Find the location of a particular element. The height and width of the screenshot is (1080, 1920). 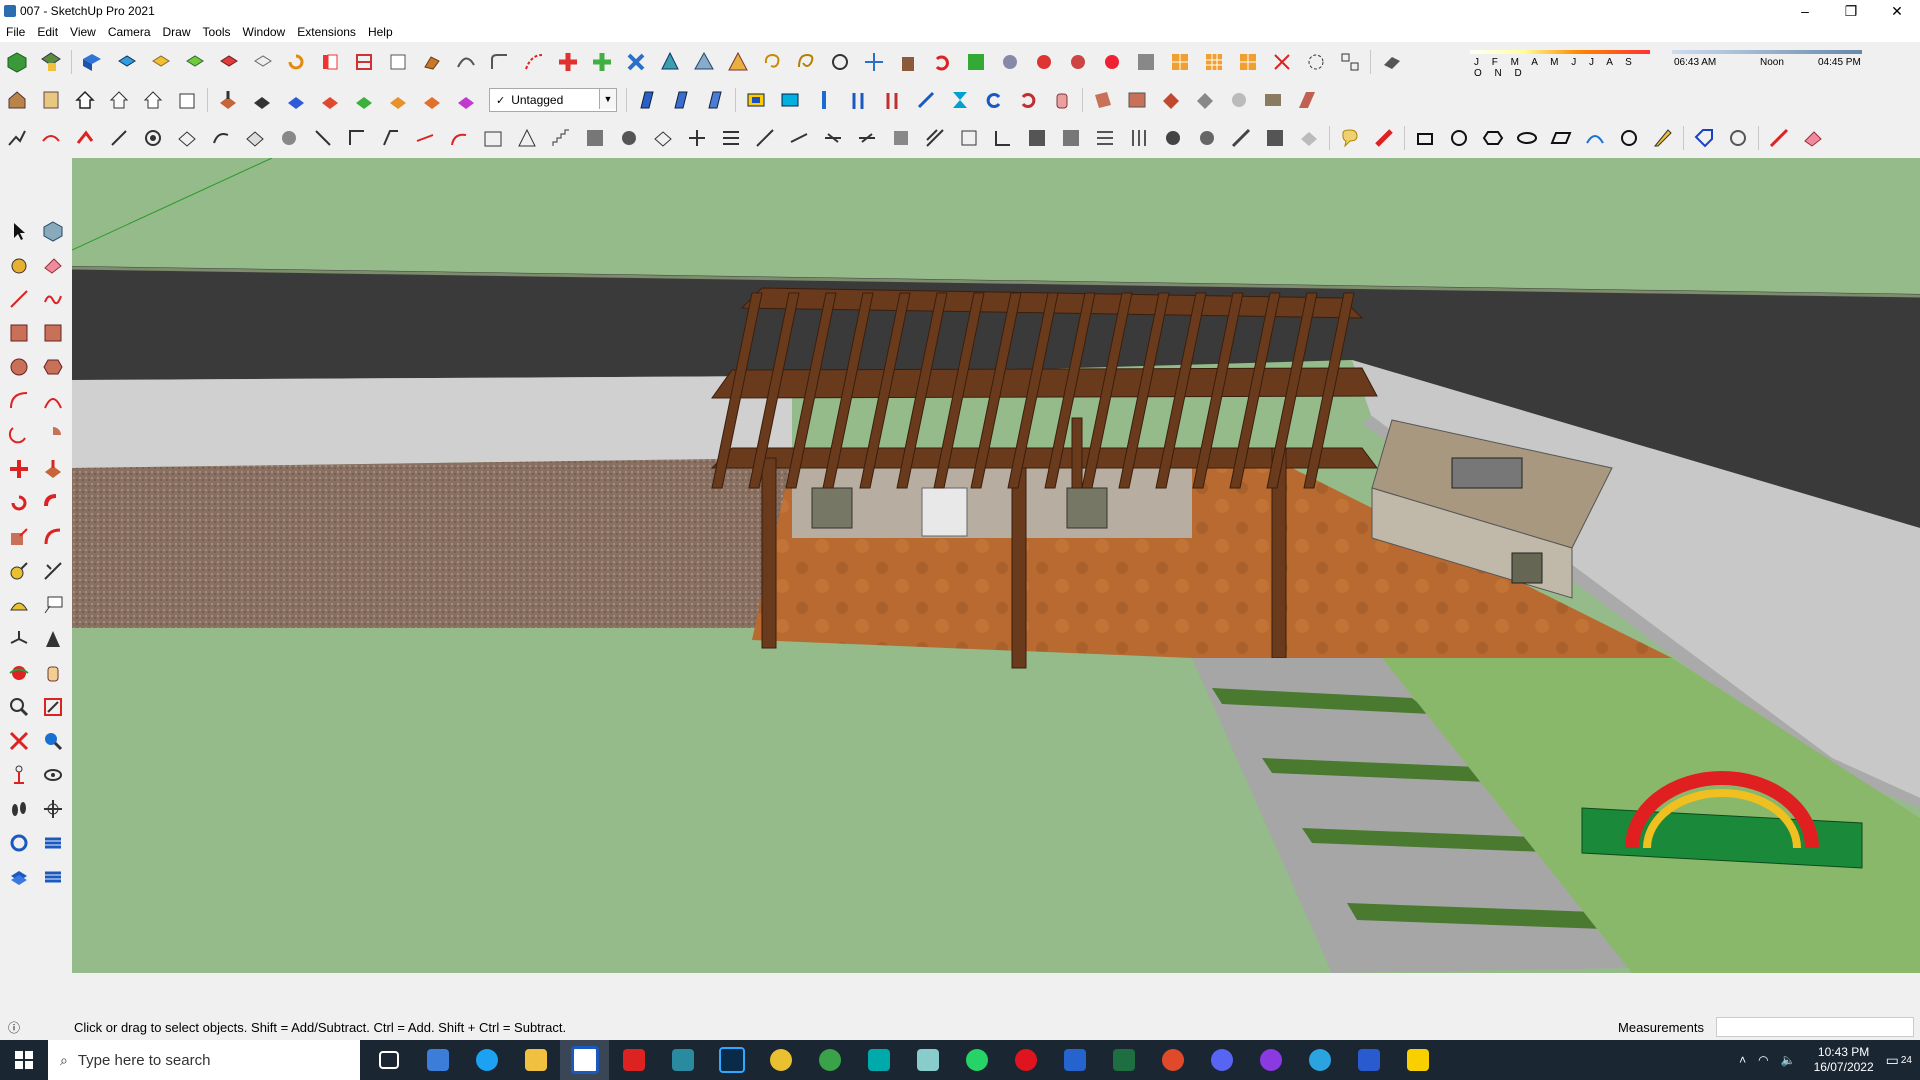

shape-star-icon is located at coordinates (1629, 138).